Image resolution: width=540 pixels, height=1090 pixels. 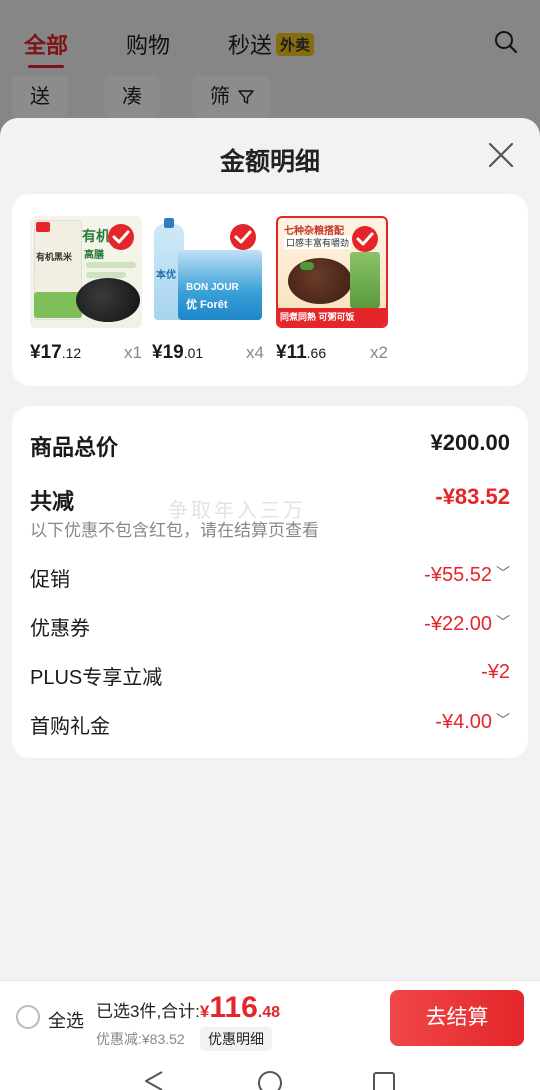 What do you see at coordinates (317, 317) in the screenshot?
I see `product-image-text: 同煮同熟 可粥可饭` at bounding box center [317, 317].